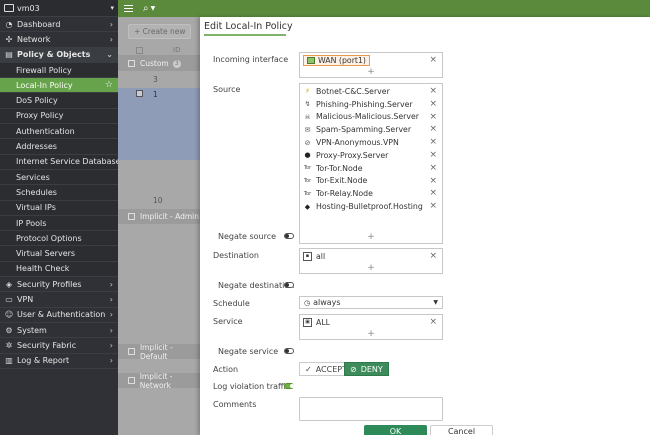 The width and height of the screenshot is (650, 435). I want to click on sidebar-item-addresses: Addresses, so click(59, 147).